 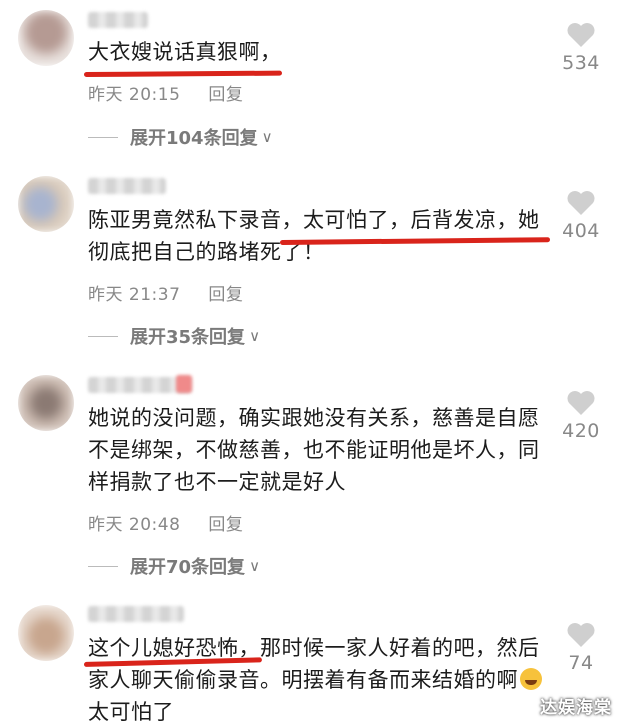 I want to click on like-button: 420, so click(x=581, y=416).